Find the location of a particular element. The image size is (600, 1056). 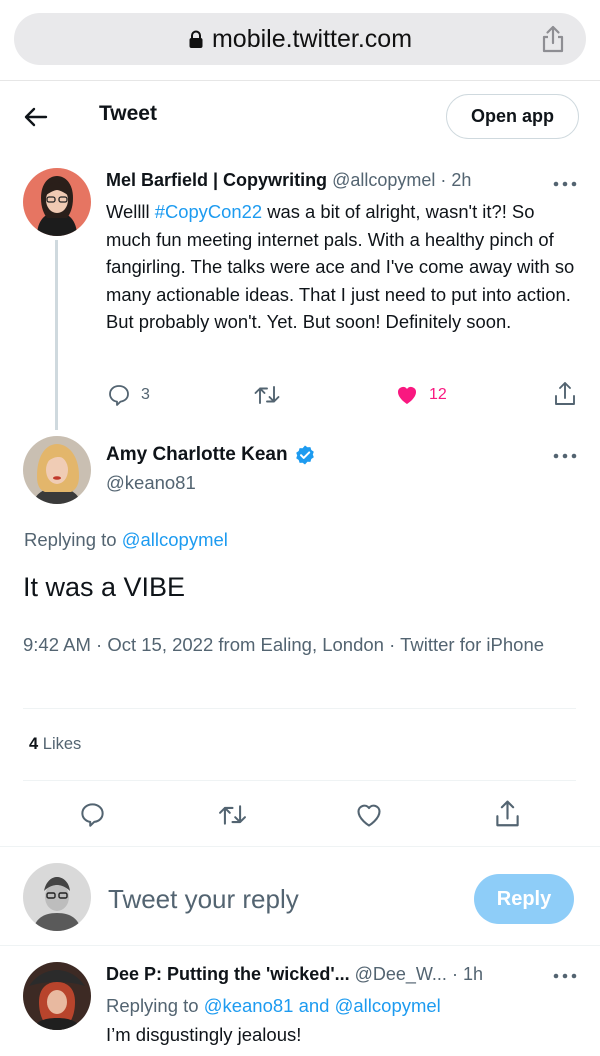

replying-to-link: @keano81 and @allcopymel is located at coordinates (322, 1005).